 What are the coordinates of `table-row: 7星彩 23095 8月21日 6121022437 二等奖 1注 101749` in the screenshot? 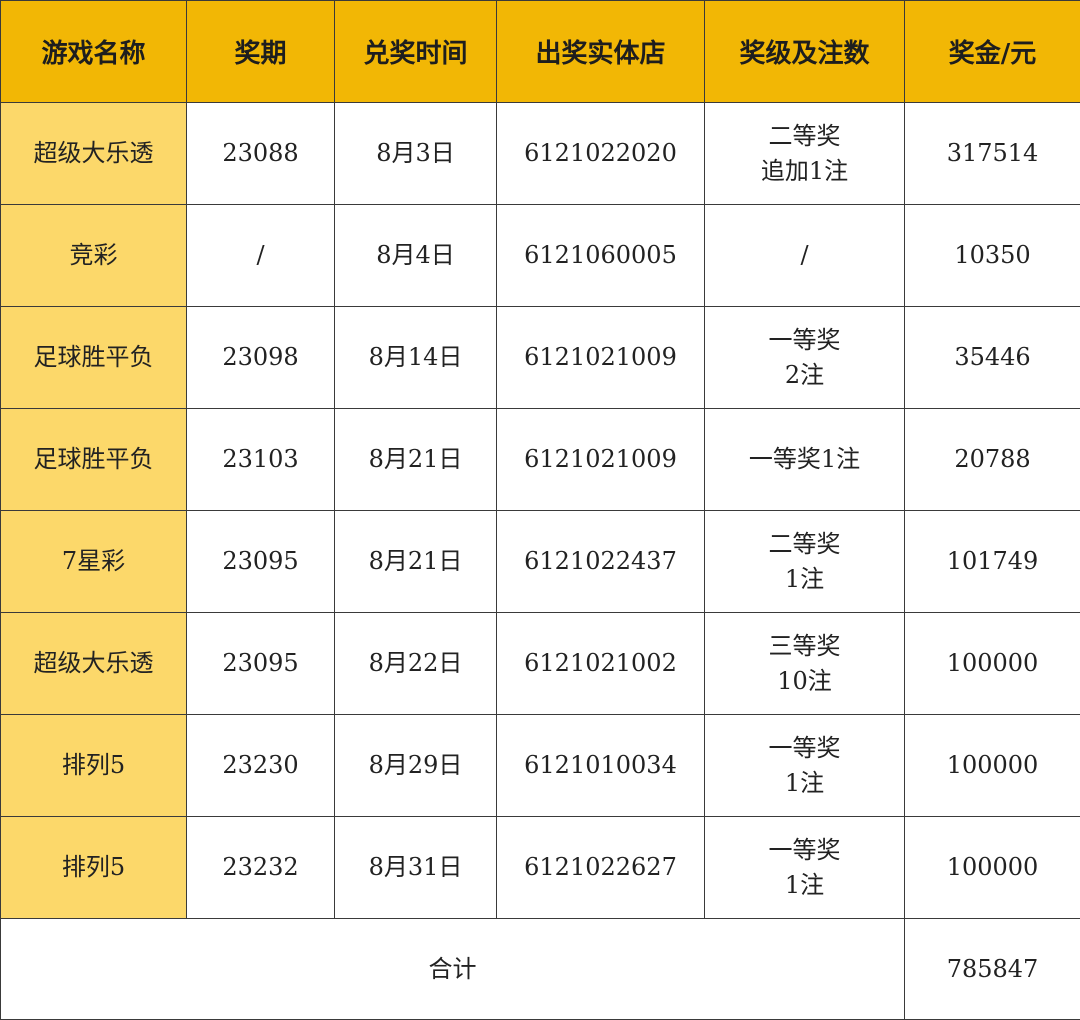 It's located at (540, 562).